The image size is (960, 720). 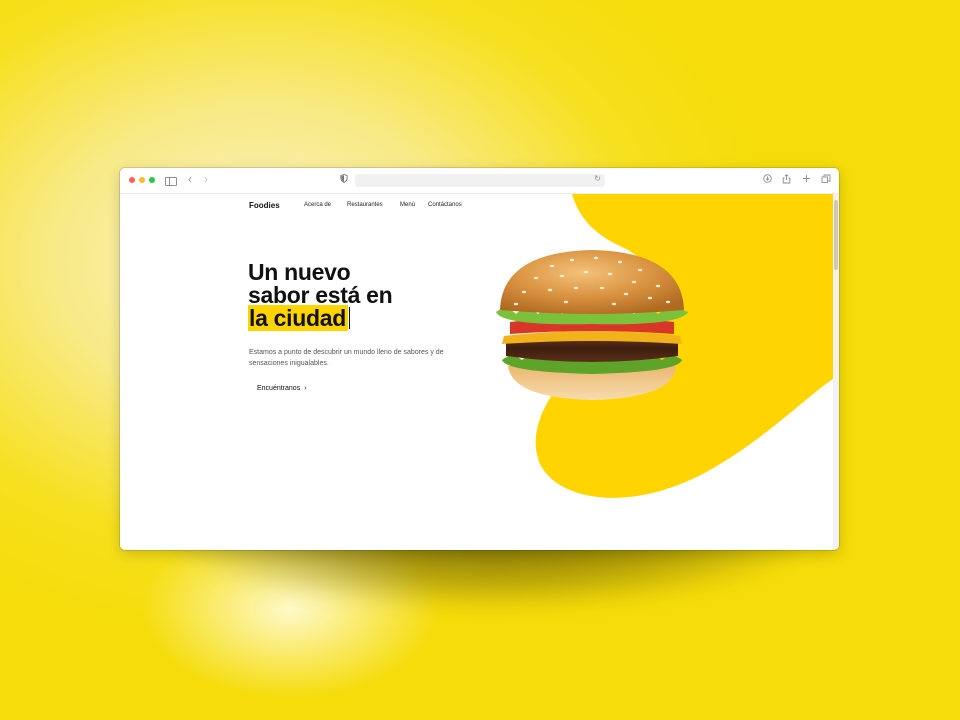 I want to click on browser-toolbar: ‹ › ↻, so click(x=479, y=181).